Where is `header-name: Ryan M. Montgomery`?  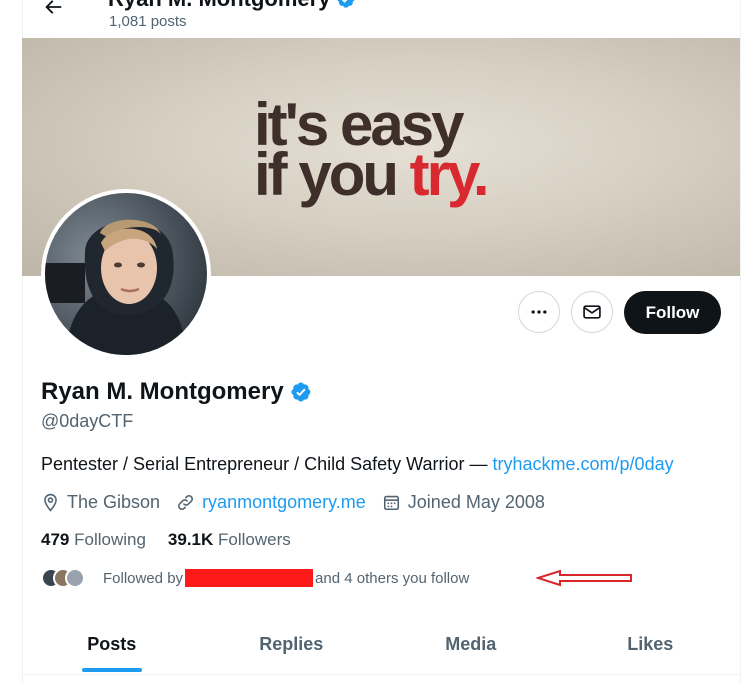 header-name: Ryan M. Montgomery is located at coordinates (219, 6).